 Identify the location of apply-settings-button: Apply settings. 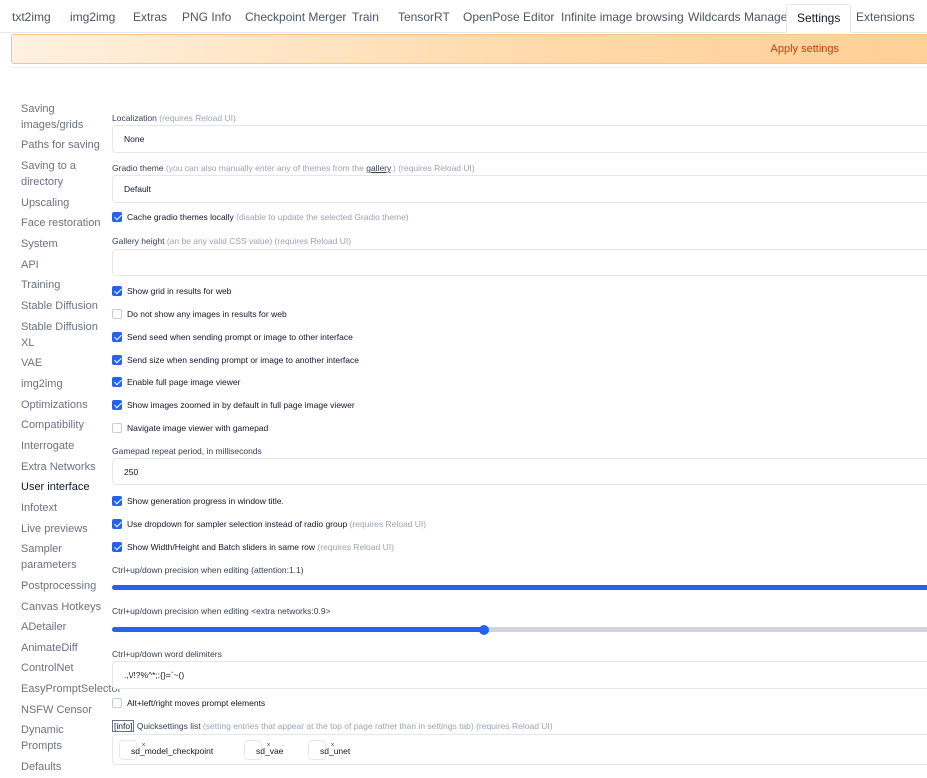
(469, 49).